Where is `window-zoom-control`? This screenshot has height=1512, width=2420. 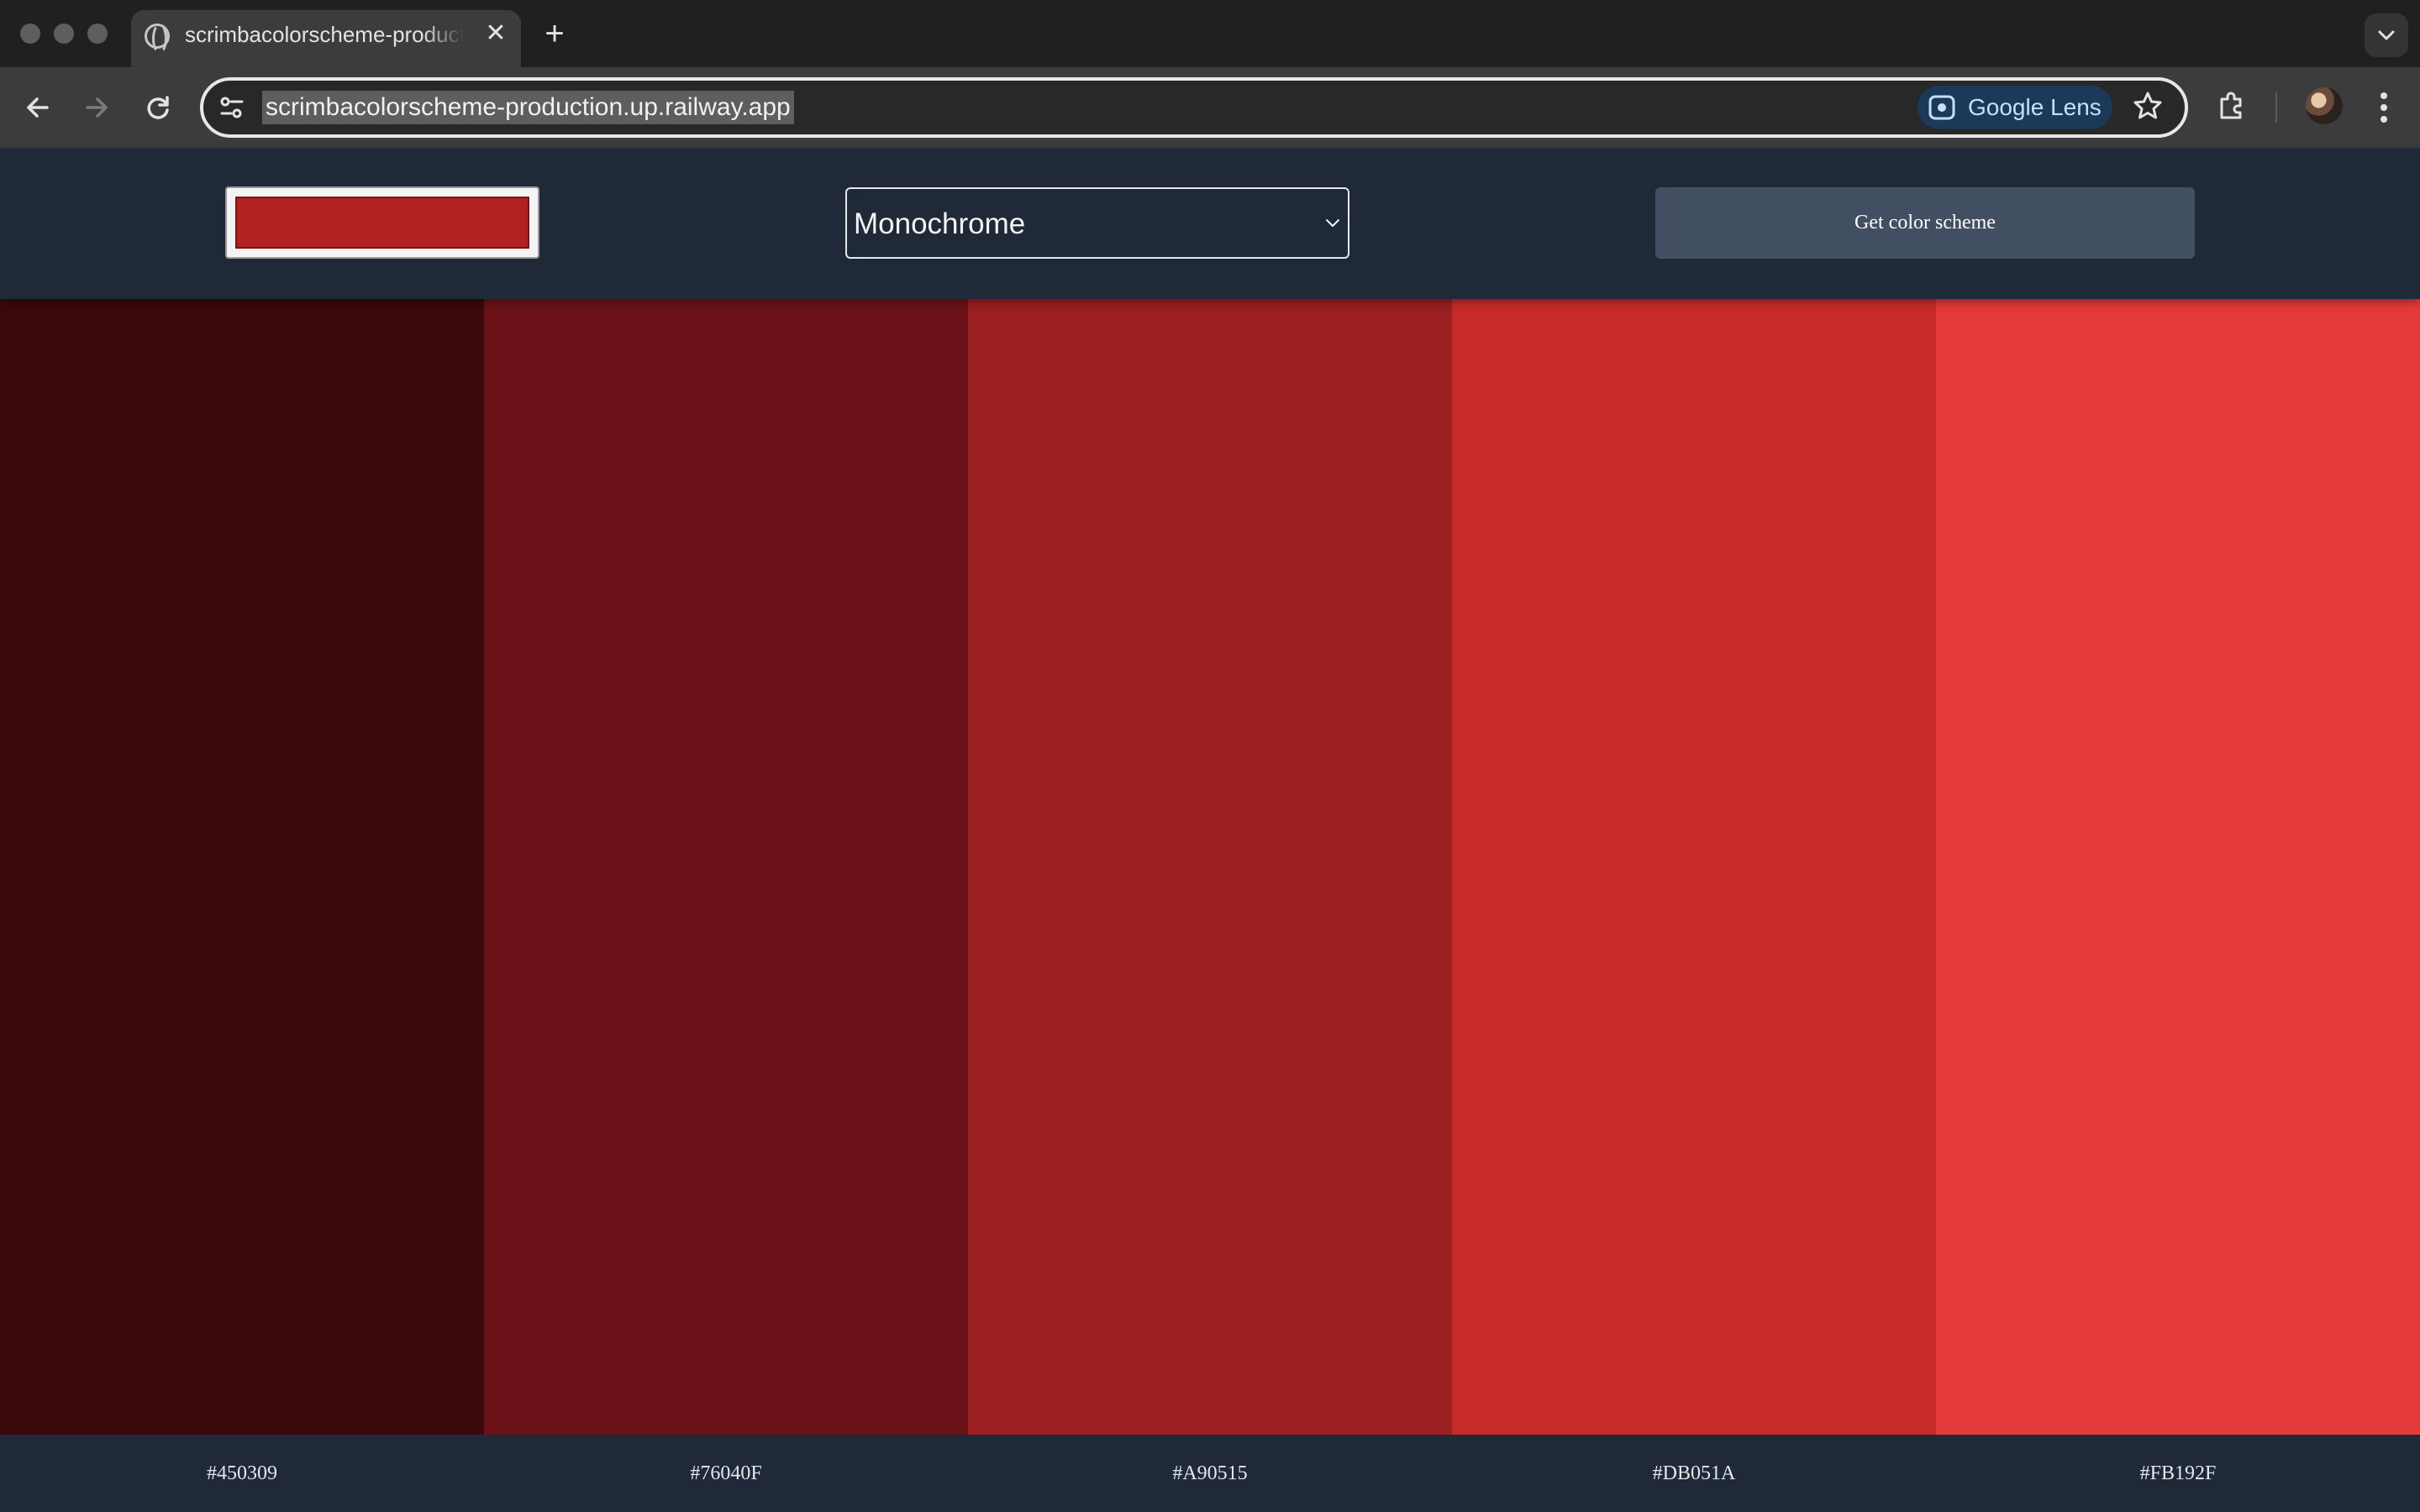 window-zoom-control is located at coordinates (97, 34).